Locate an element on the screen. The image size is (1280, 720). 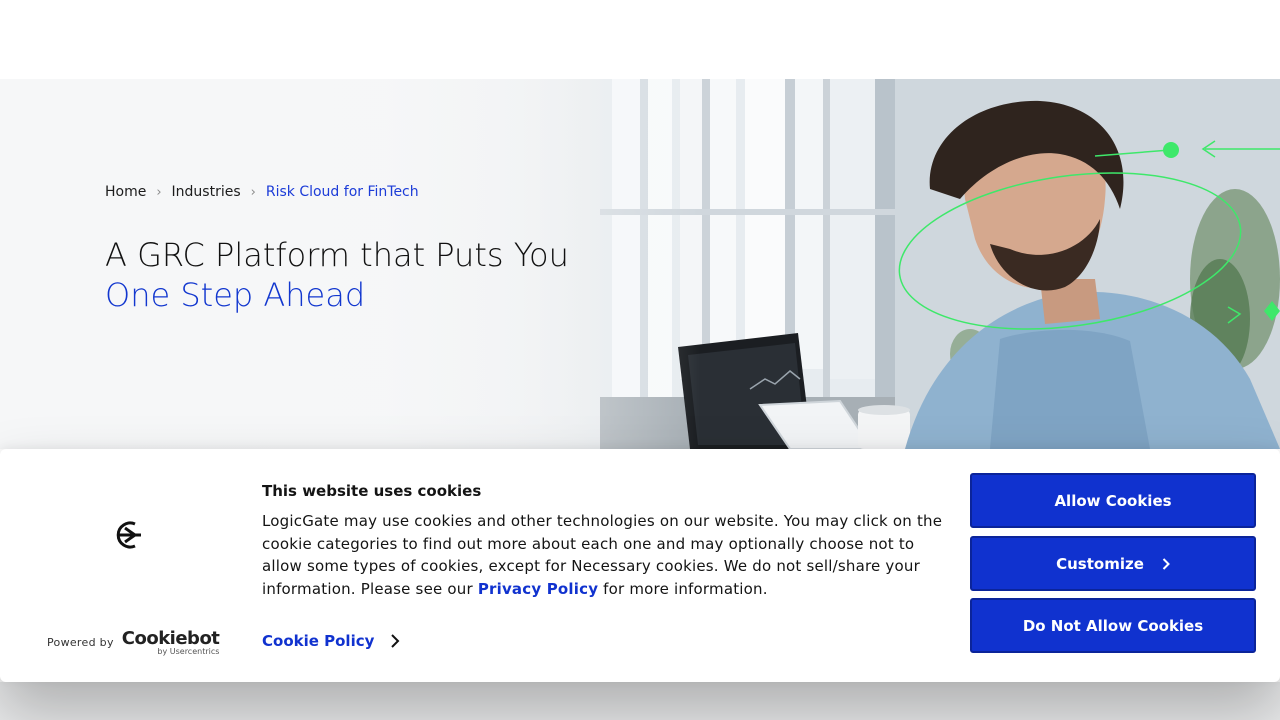
cookiebot-brand: Cookiebot is located at coordinates (170, 638).